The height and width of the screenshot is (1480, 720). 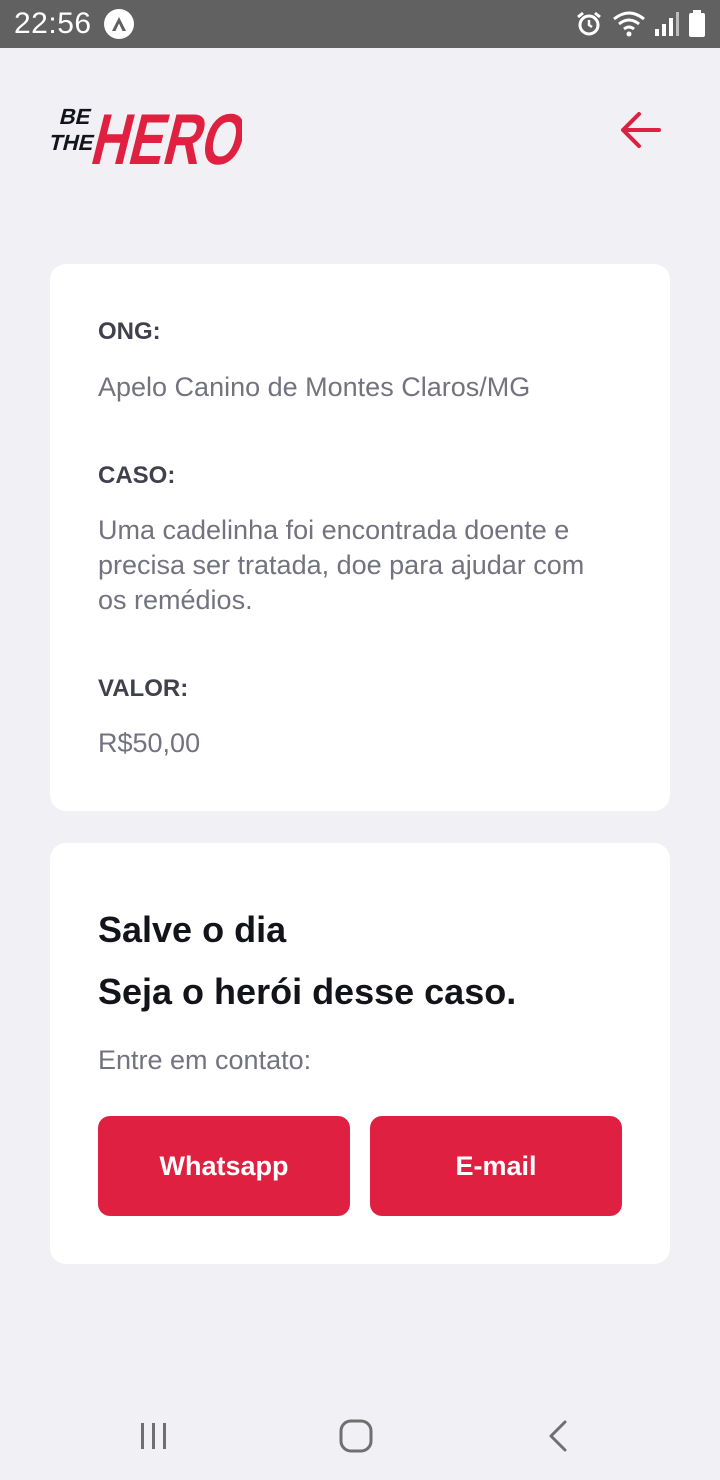 I want to click on wifi-icon, so click(x=629, y=24).